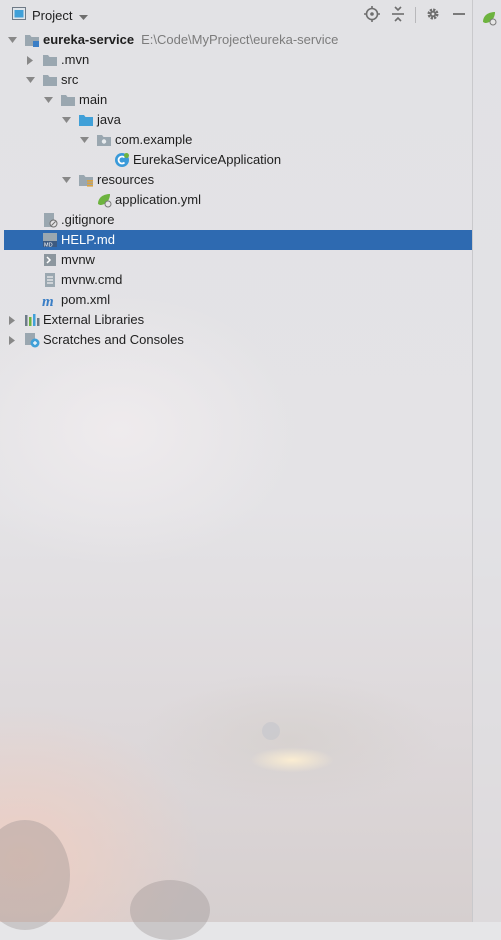  Describe the element at coordinates (70, 79) in the screenshot. I see `tree-item-label: src` at that location.